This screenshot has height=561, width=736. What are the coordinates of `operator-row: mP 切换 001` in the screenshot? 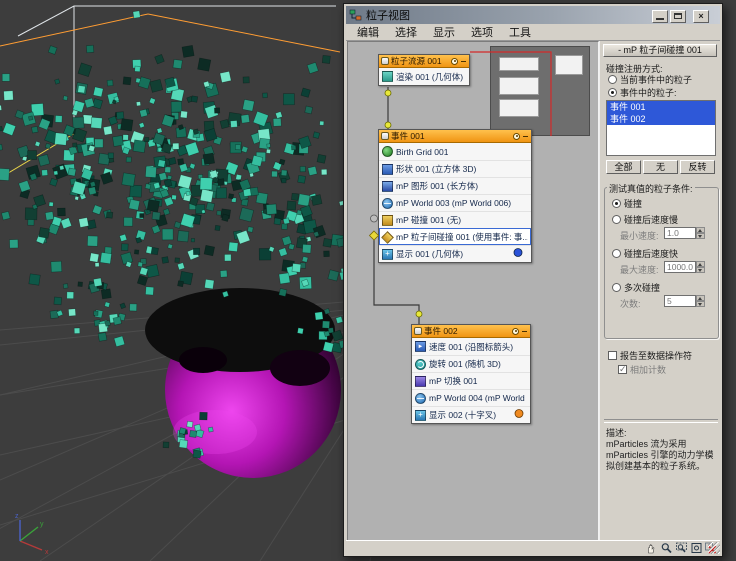 It's located at (471, 380).